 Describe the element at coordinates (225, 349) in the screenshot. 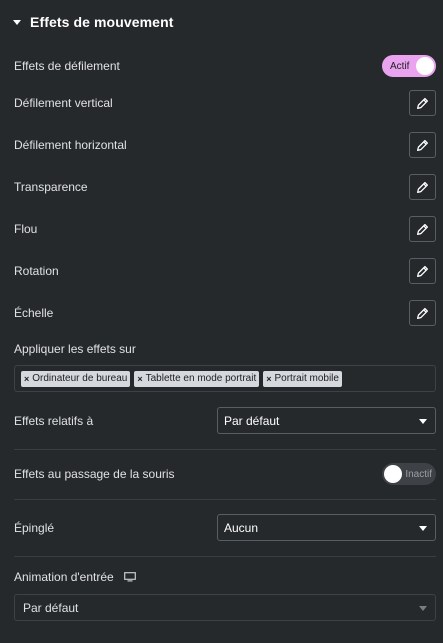

I see `apply-on-row: Appliquer les effets sur` at that location.